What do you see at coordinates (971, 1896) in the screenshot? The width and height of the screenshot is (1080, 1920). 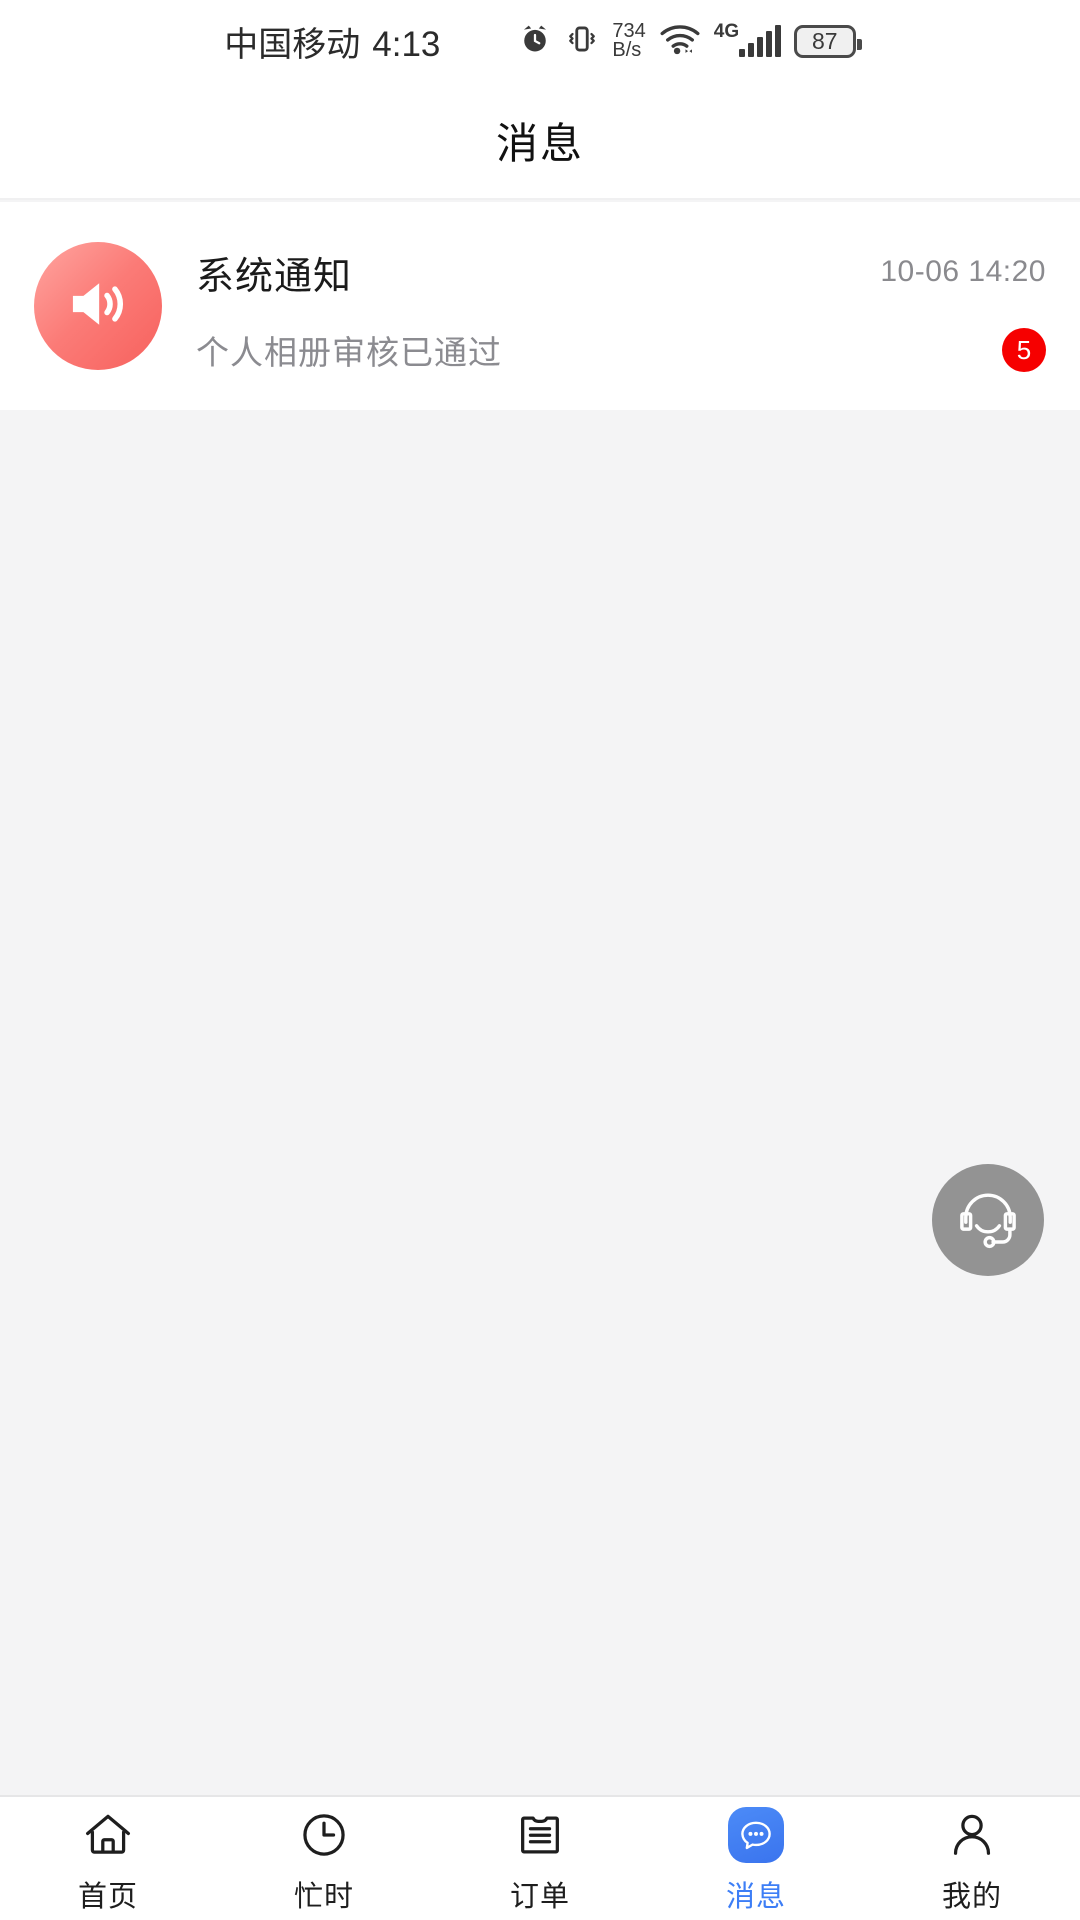 I see `tab-label-profile: 我的` at bounding box center [971, 1896].